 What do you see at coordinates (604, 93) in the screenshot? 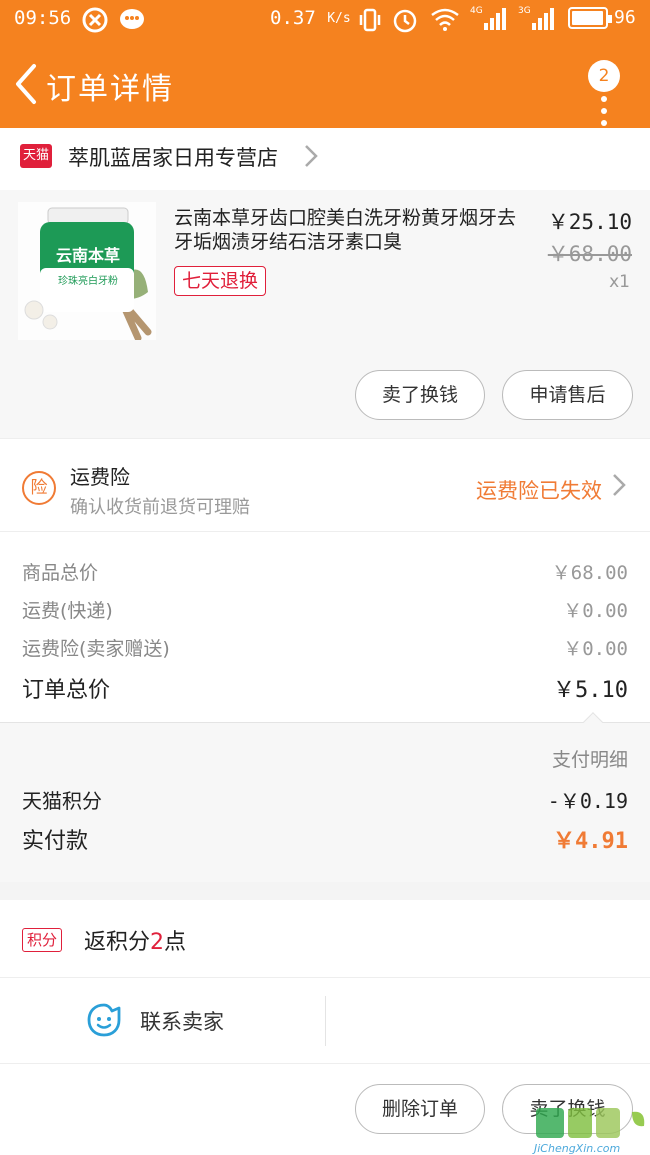
I see `more-menu-button: 2` at bounding box center [604, 93].